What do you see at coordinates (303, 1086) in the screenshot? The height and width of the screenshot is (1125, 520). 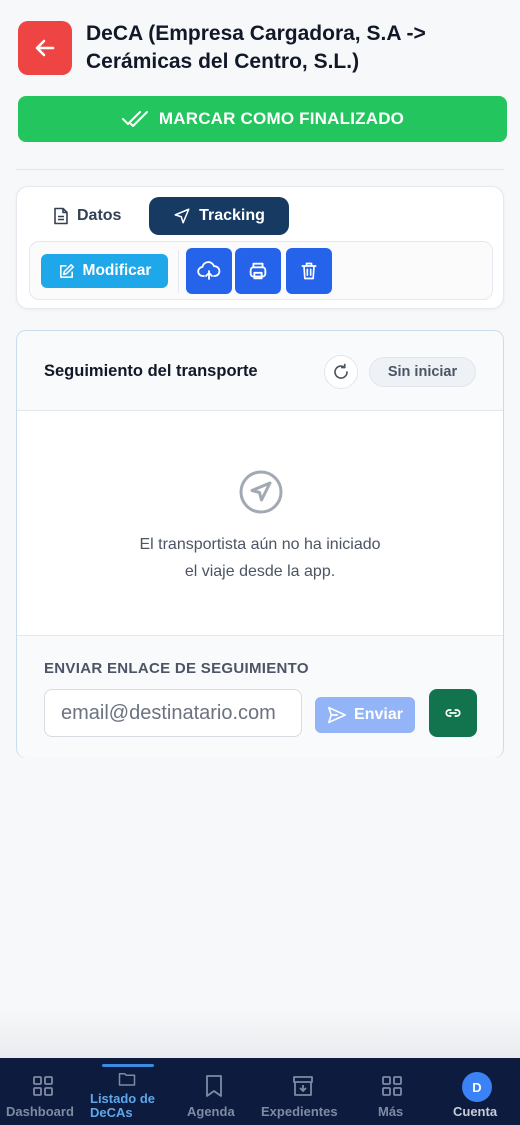 I see `archive-icon` at bounding box center [303, 1086].